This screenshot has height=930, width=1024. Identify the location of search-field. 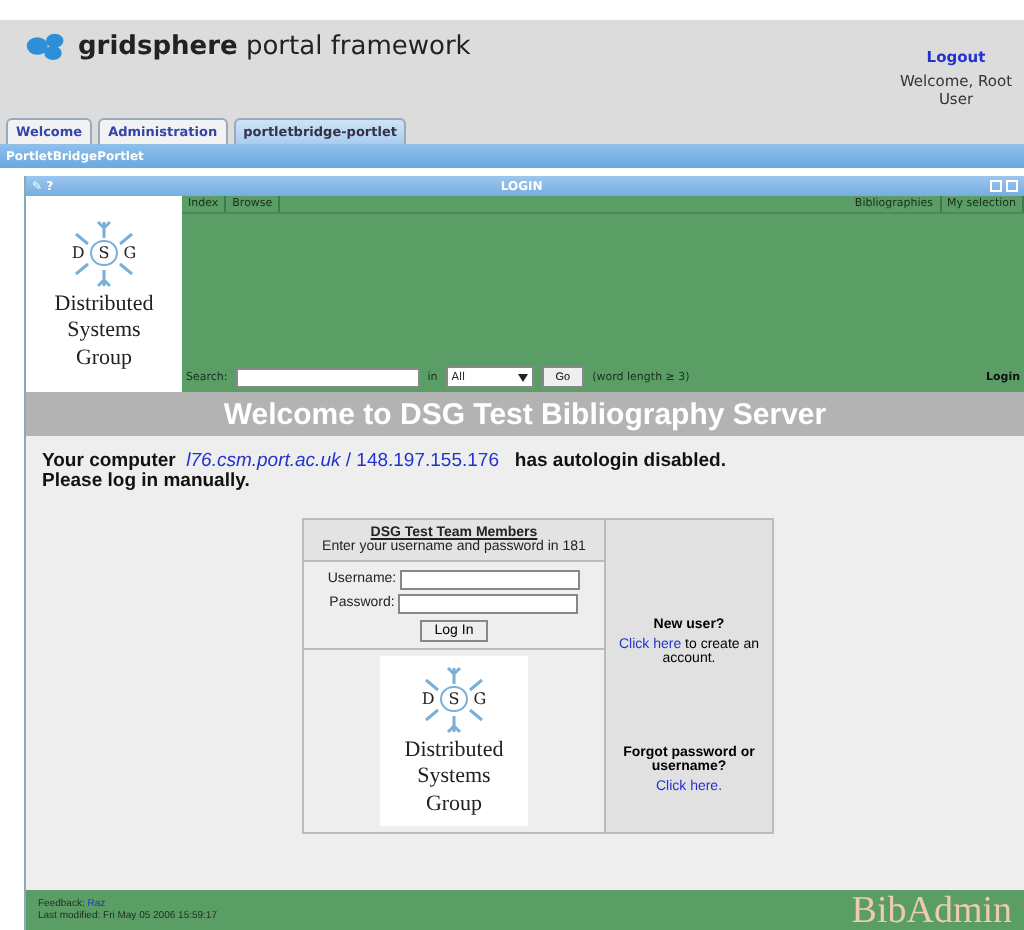
(327, 377).